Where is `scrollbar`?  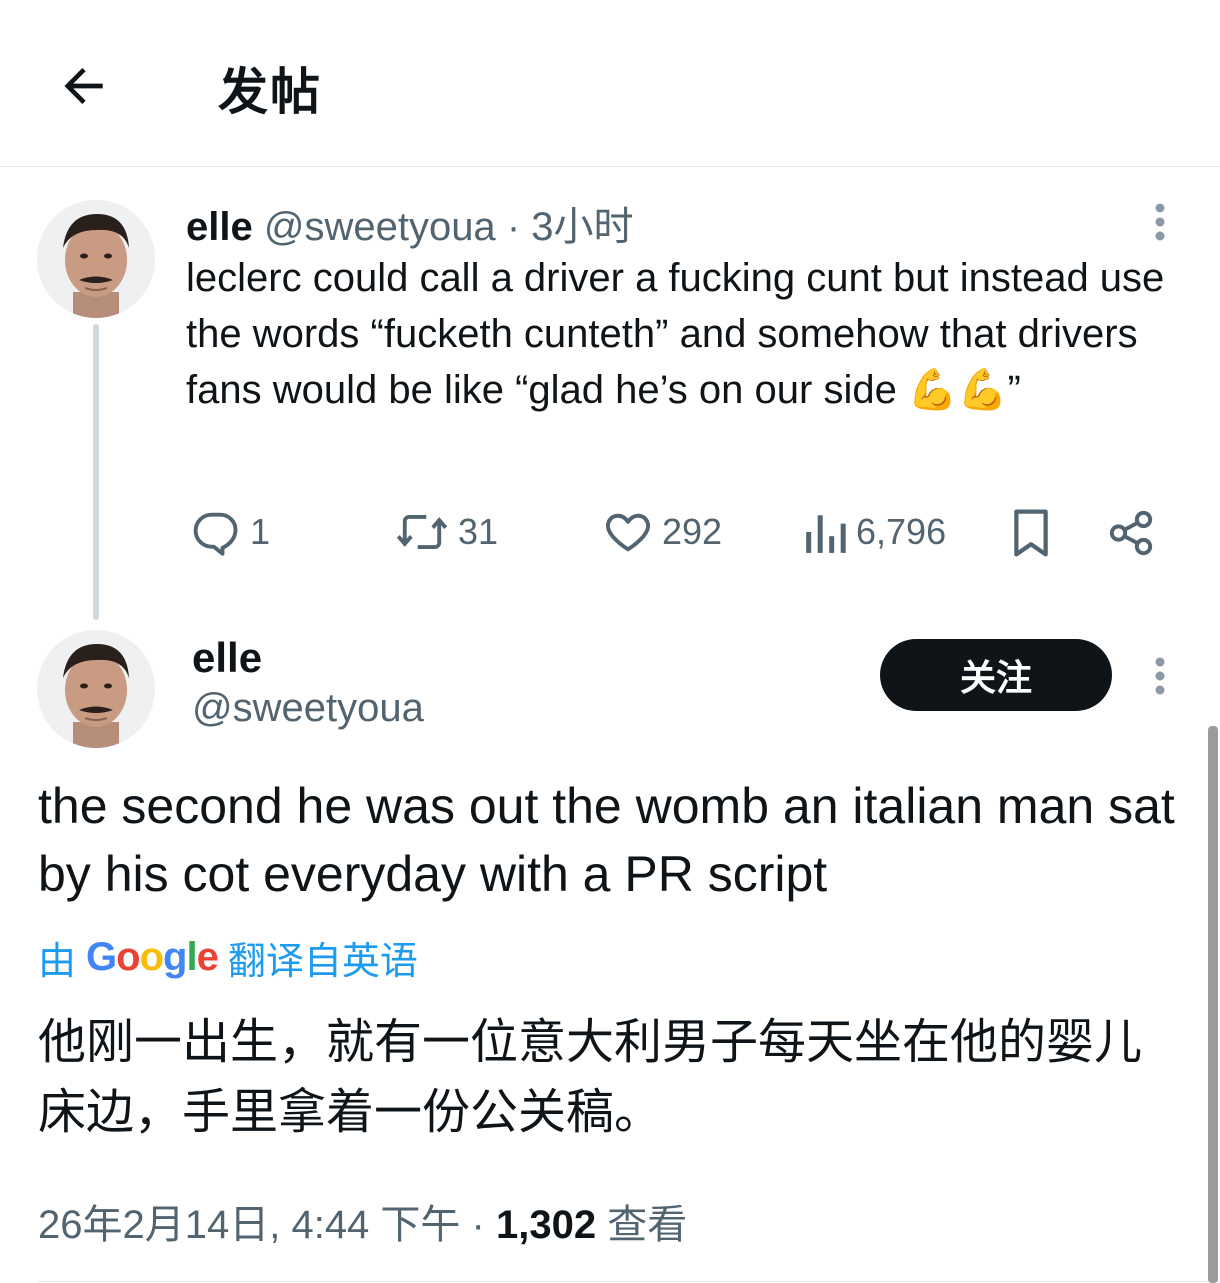
scrollbar is located at coordinates (1213, 1004).